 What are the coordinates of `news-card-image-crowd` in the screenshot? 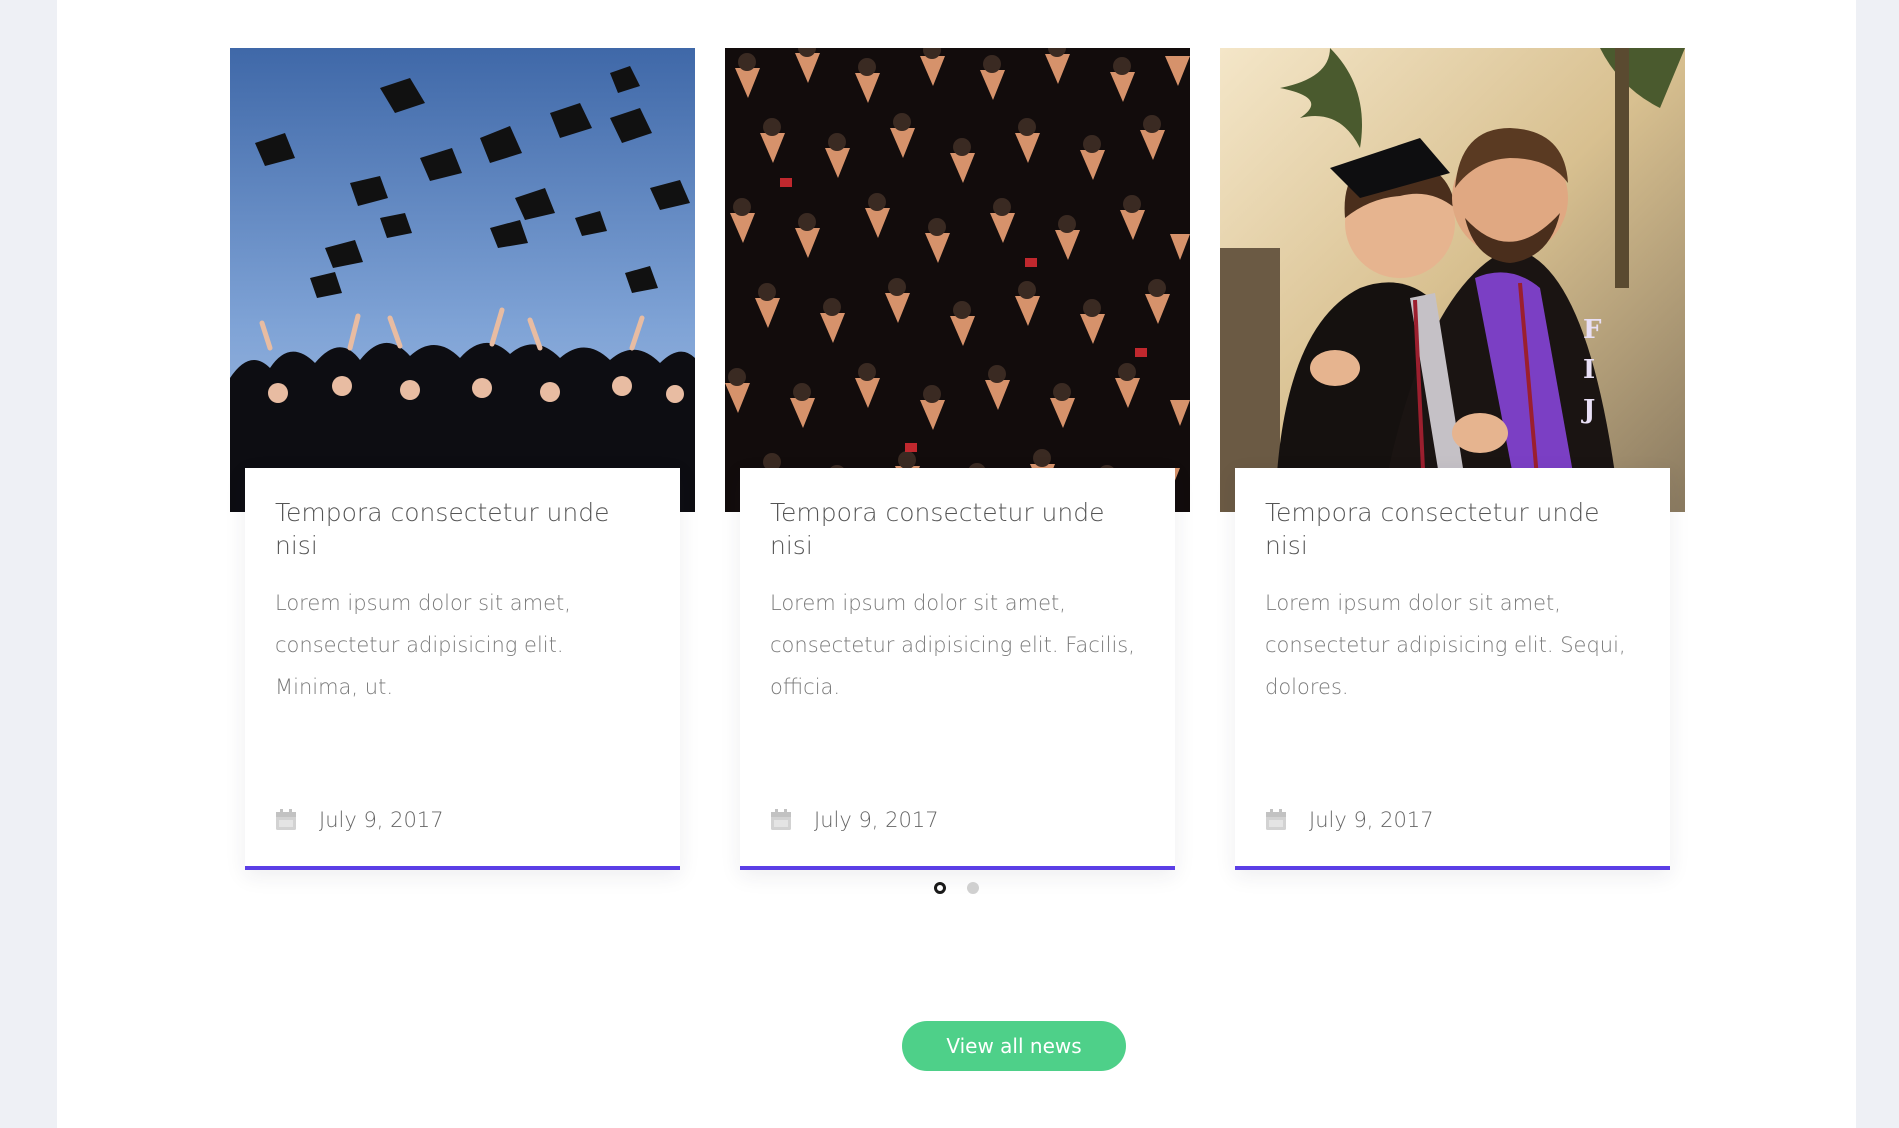 It's located at (957, 280).